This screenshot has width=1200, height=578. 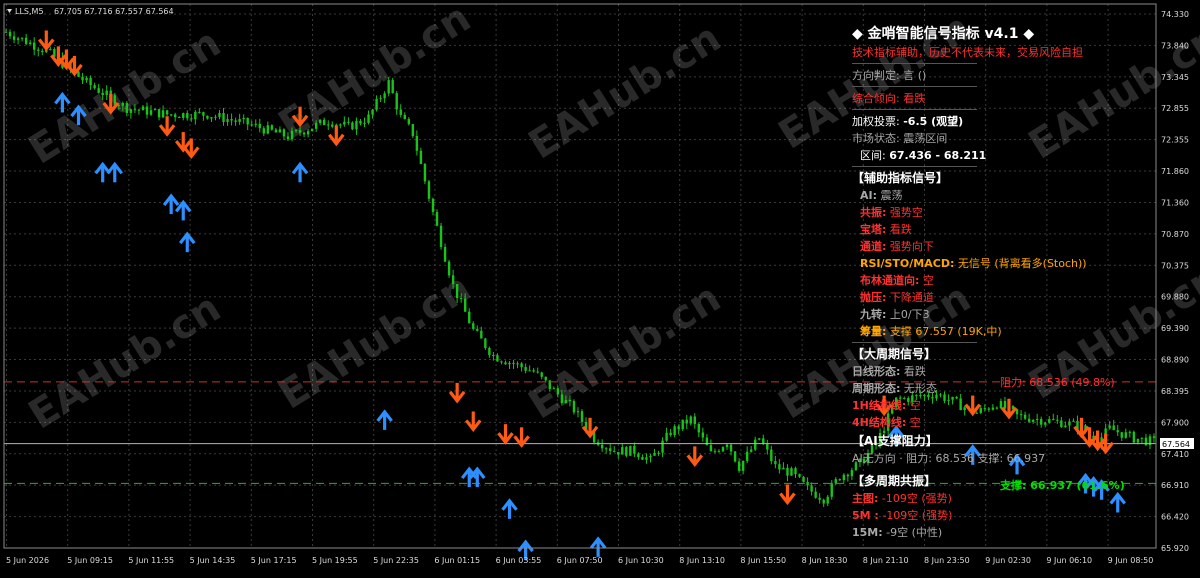 I want to click on price-tick-label: 73.345, so click(x=1175, y=77).